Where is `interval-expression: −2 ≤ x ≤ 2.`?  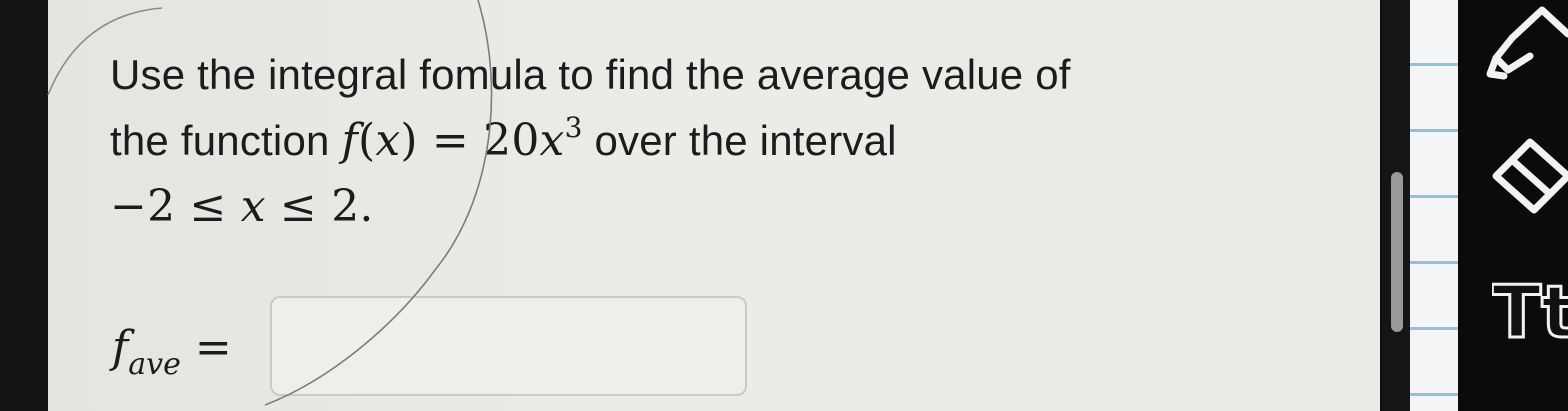
interval-expression: −2 ≤ x ≤ 2. is located at coordinates (242, 206).